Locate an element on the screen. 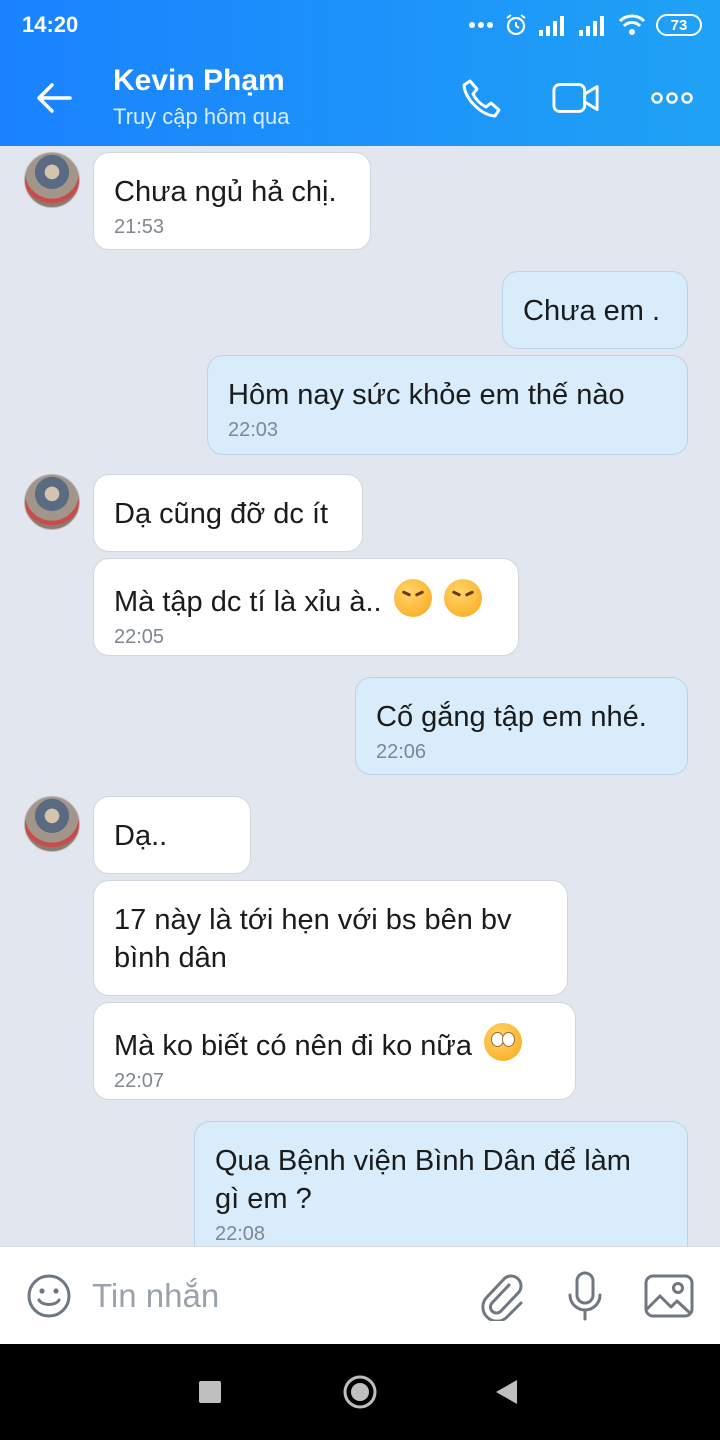  contact-name: Kevin Phạm is located at coordinates (199, 81).